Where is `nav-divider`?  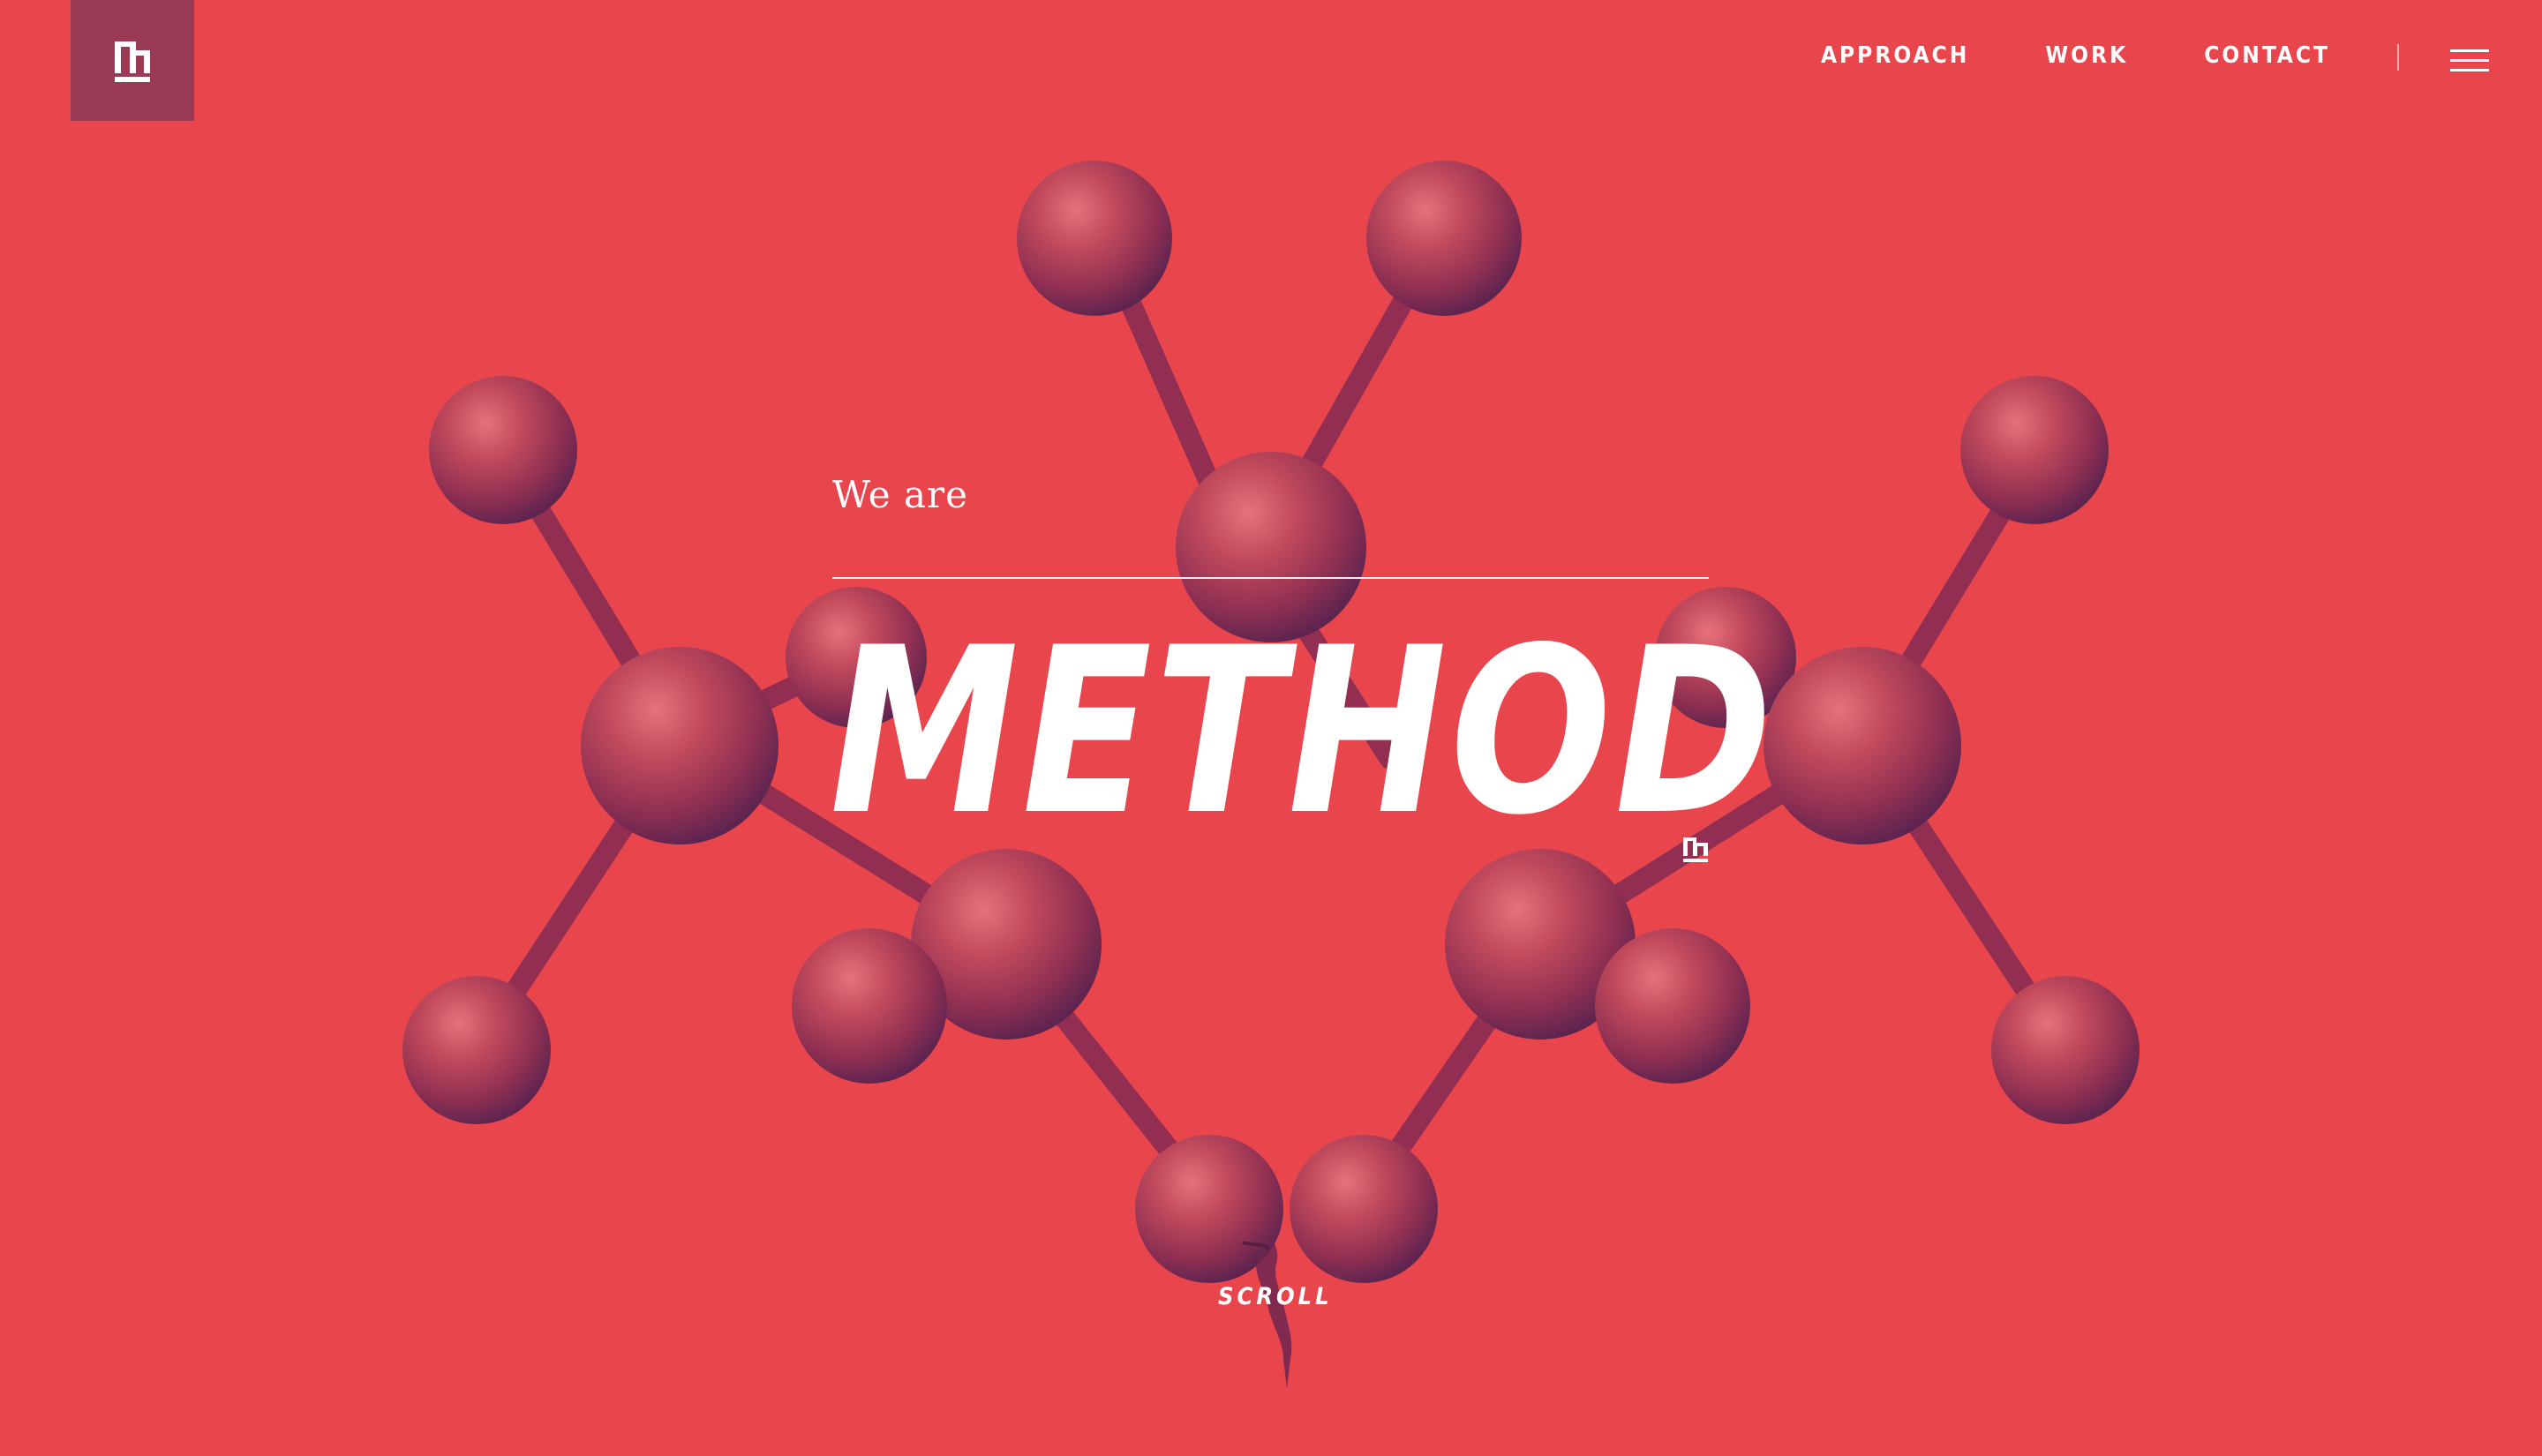
nav-divider is located at coordinates (2398, 57).